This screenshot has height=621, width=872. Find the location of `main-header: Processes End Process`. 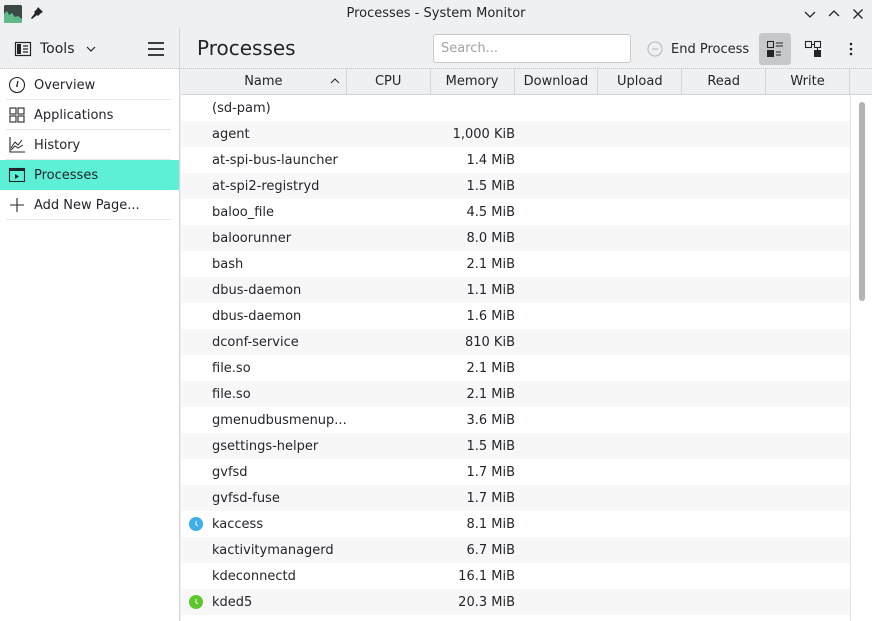

main-header: Processes End Process is located at coordinates (526, 48).